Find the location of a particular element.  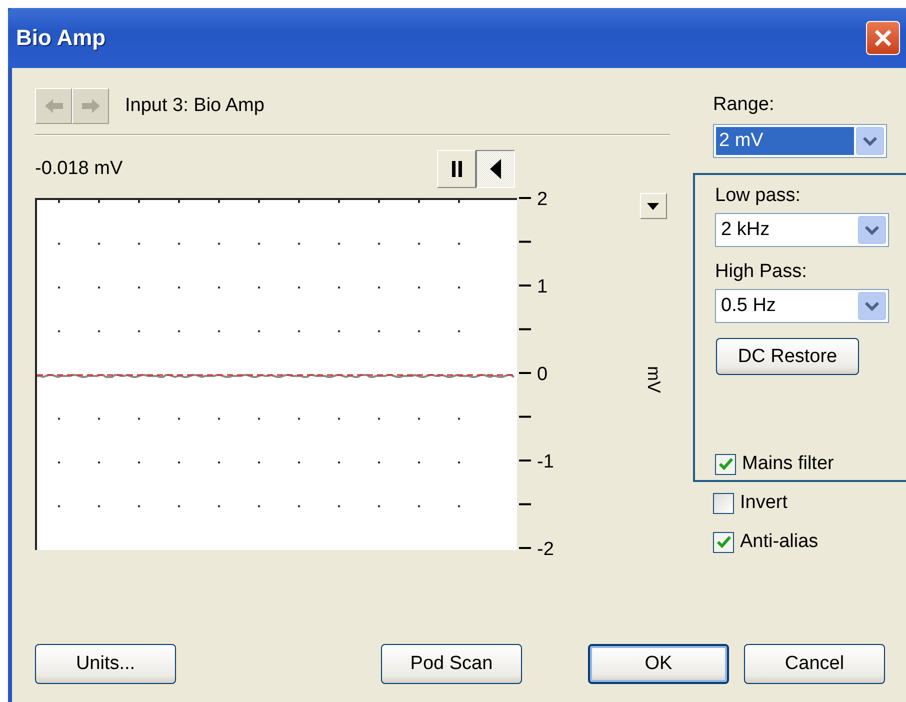

axis-label: -1 is located at coordinates (545, 462).